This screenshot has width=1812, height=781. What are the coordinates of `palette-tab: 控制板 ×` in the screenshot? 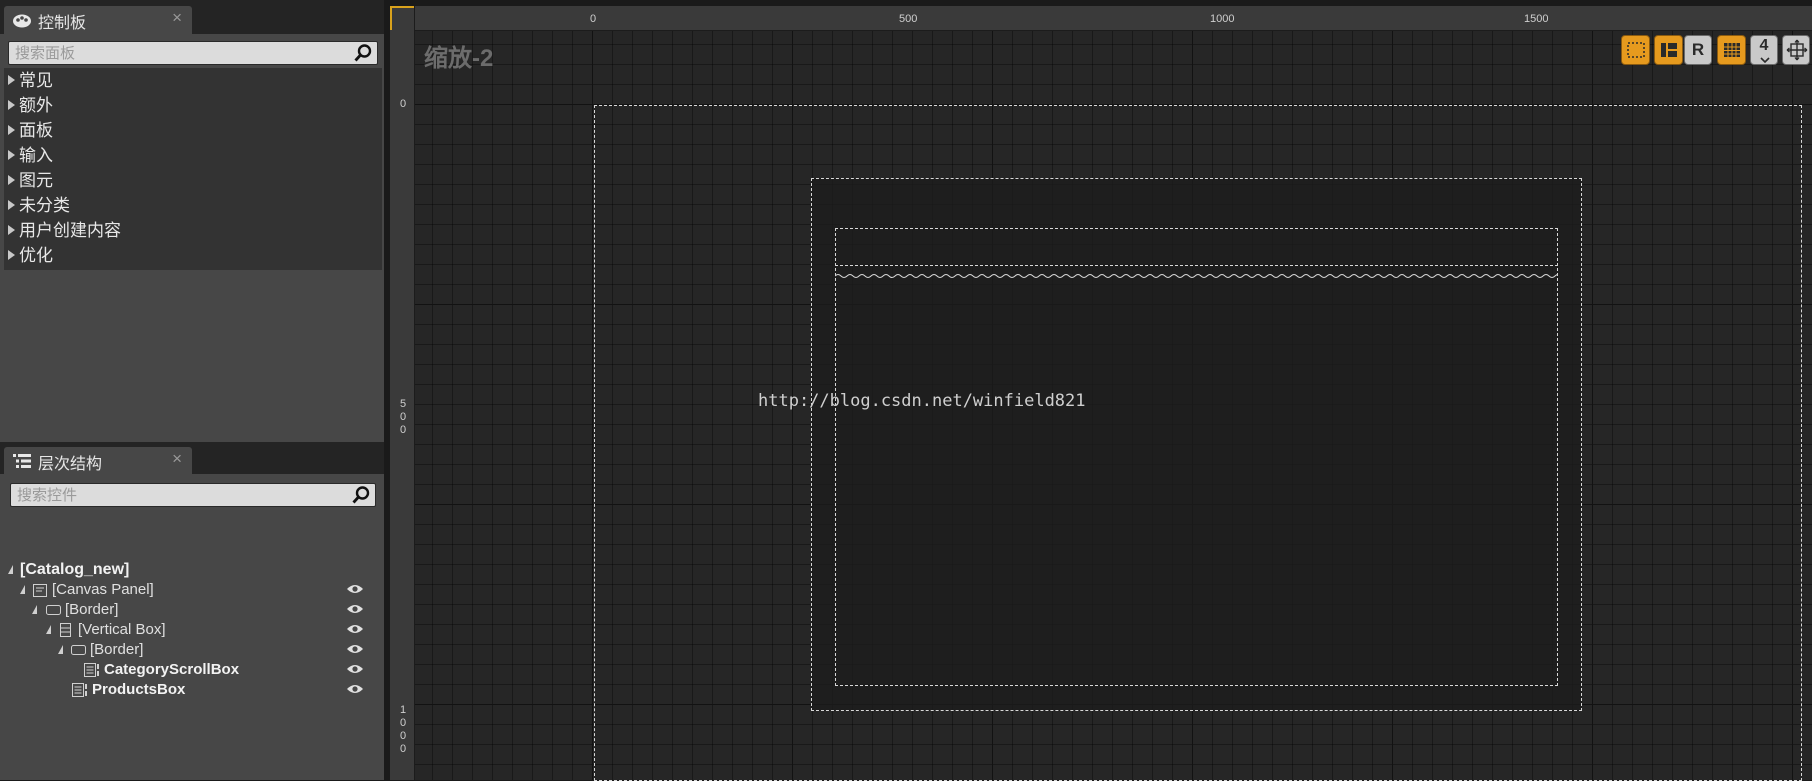 It's located at (98, 20).